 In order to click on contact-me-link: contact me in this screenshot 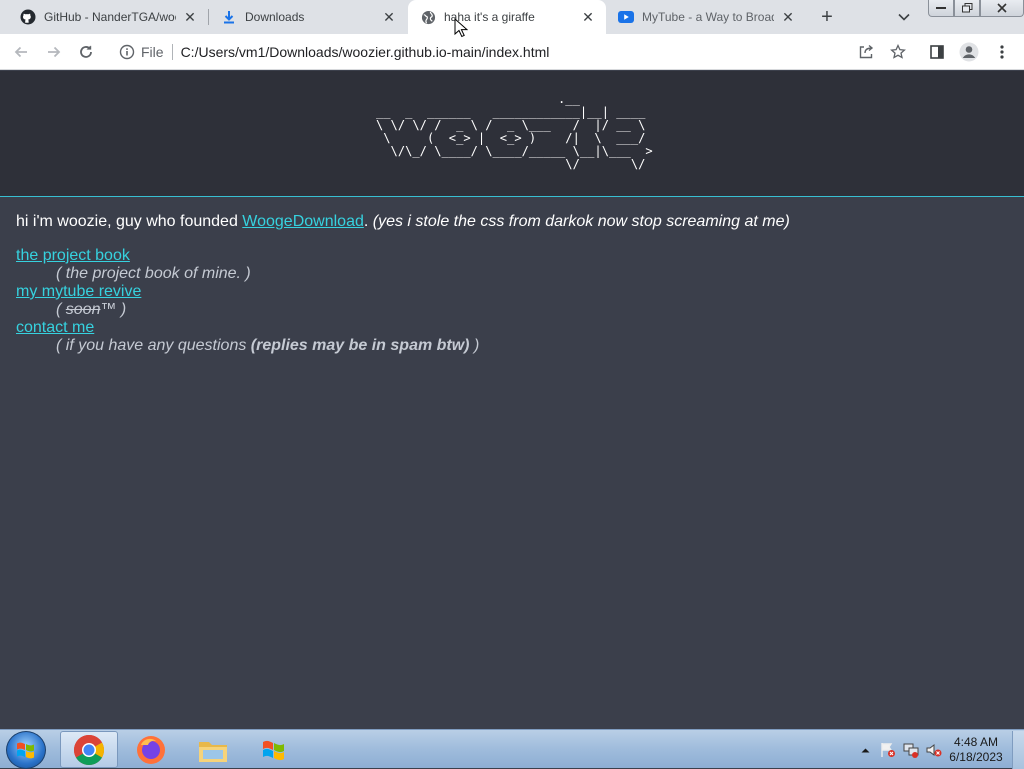, I will do `click(511, 328)`.